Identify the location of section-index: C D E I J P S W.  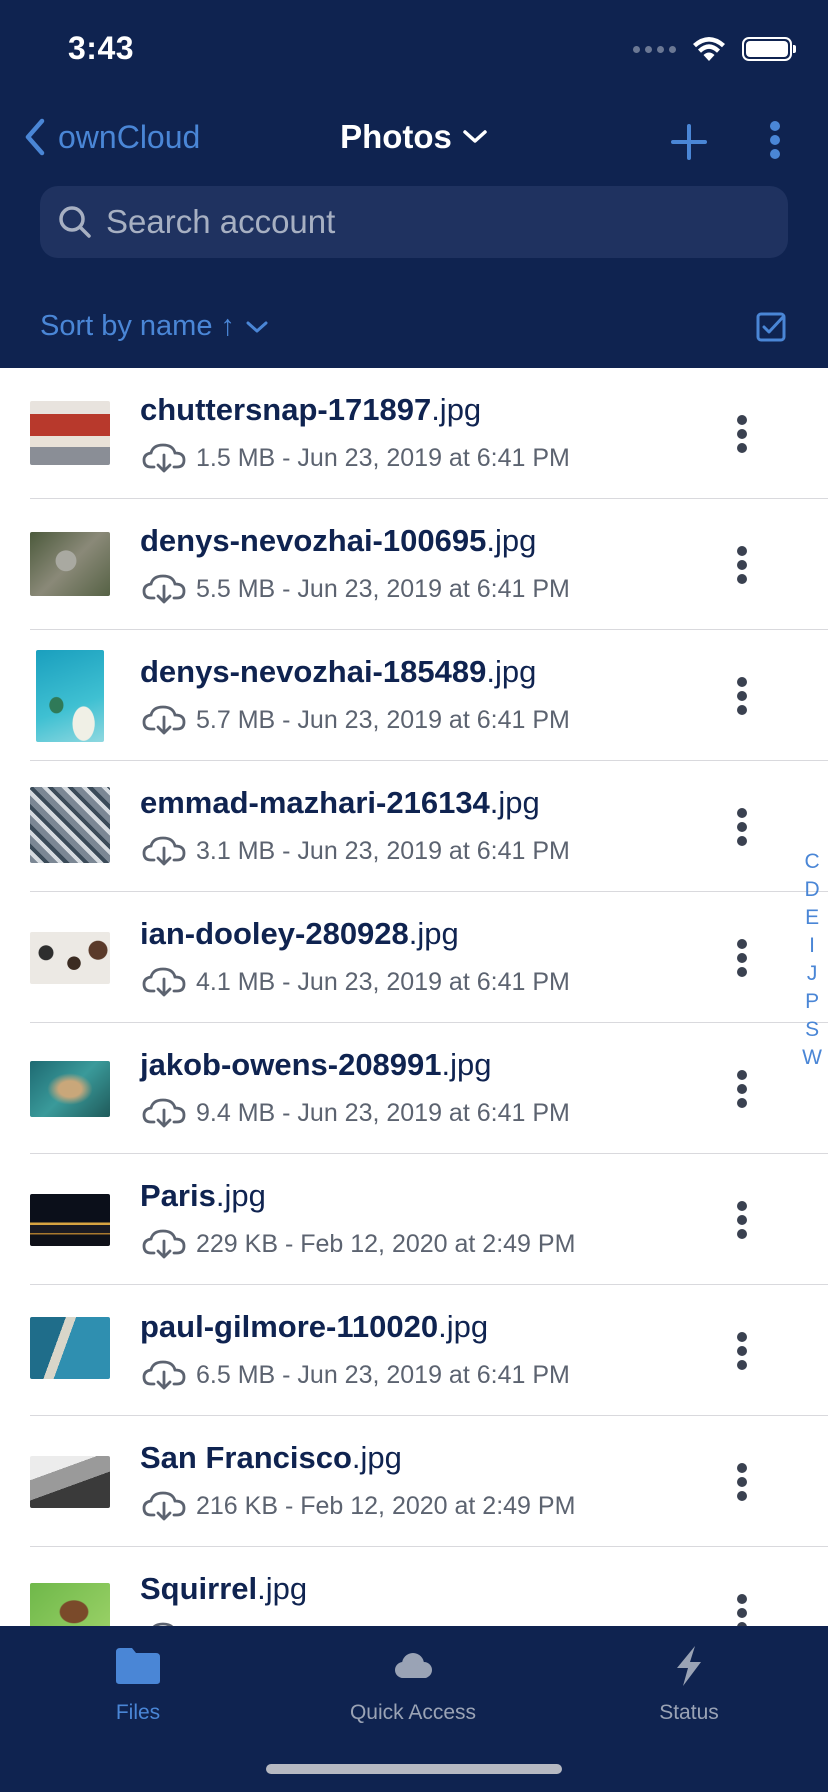
(812, 960).